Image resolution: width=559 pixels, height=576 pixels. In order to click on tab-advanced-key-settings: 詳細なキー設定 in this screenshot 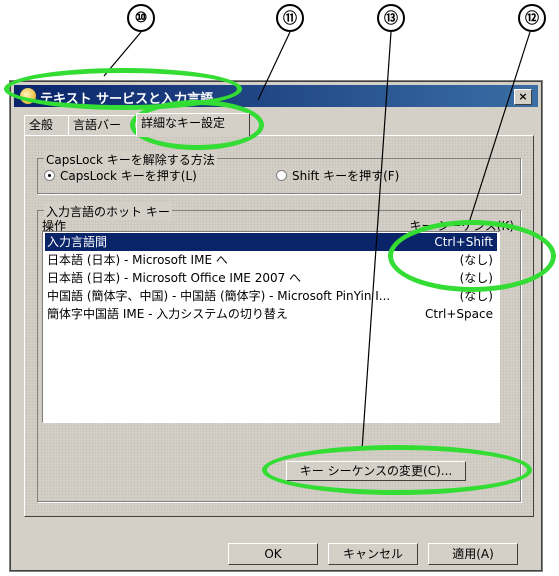, I will do `click(193, 125)`.